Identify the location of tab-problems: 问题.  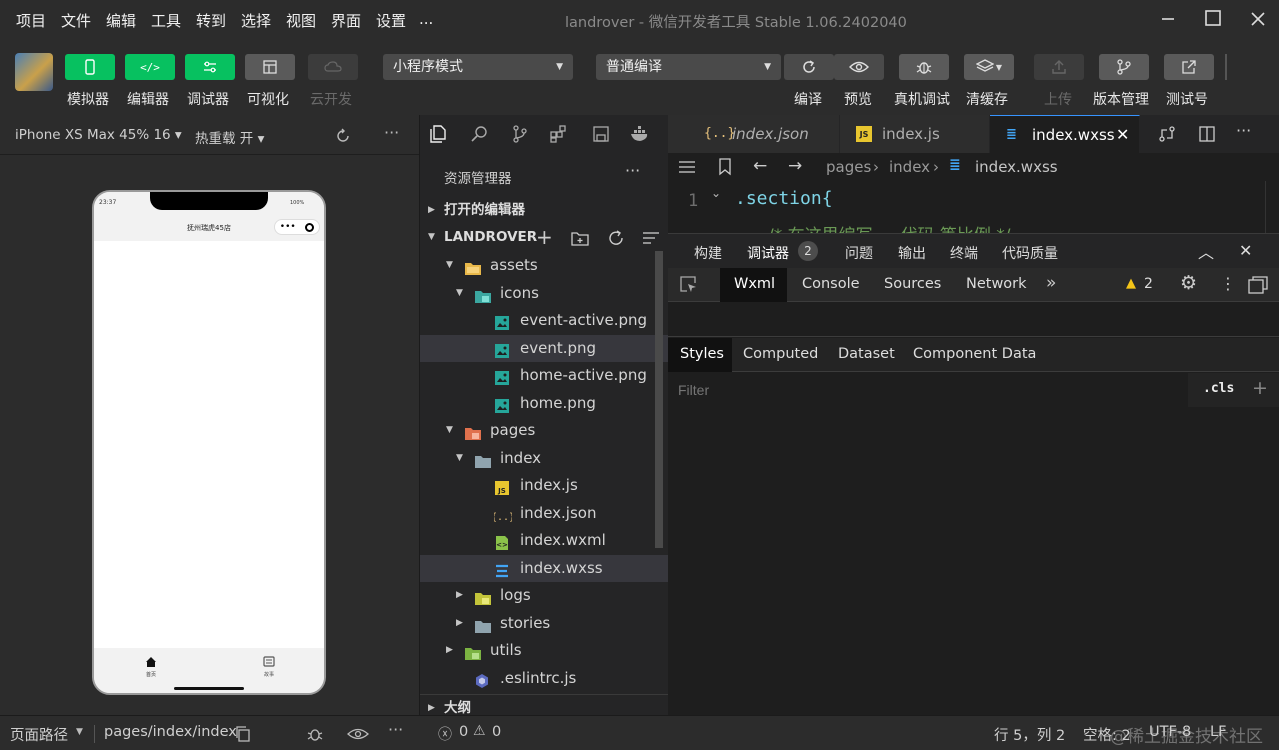
(859, 253).